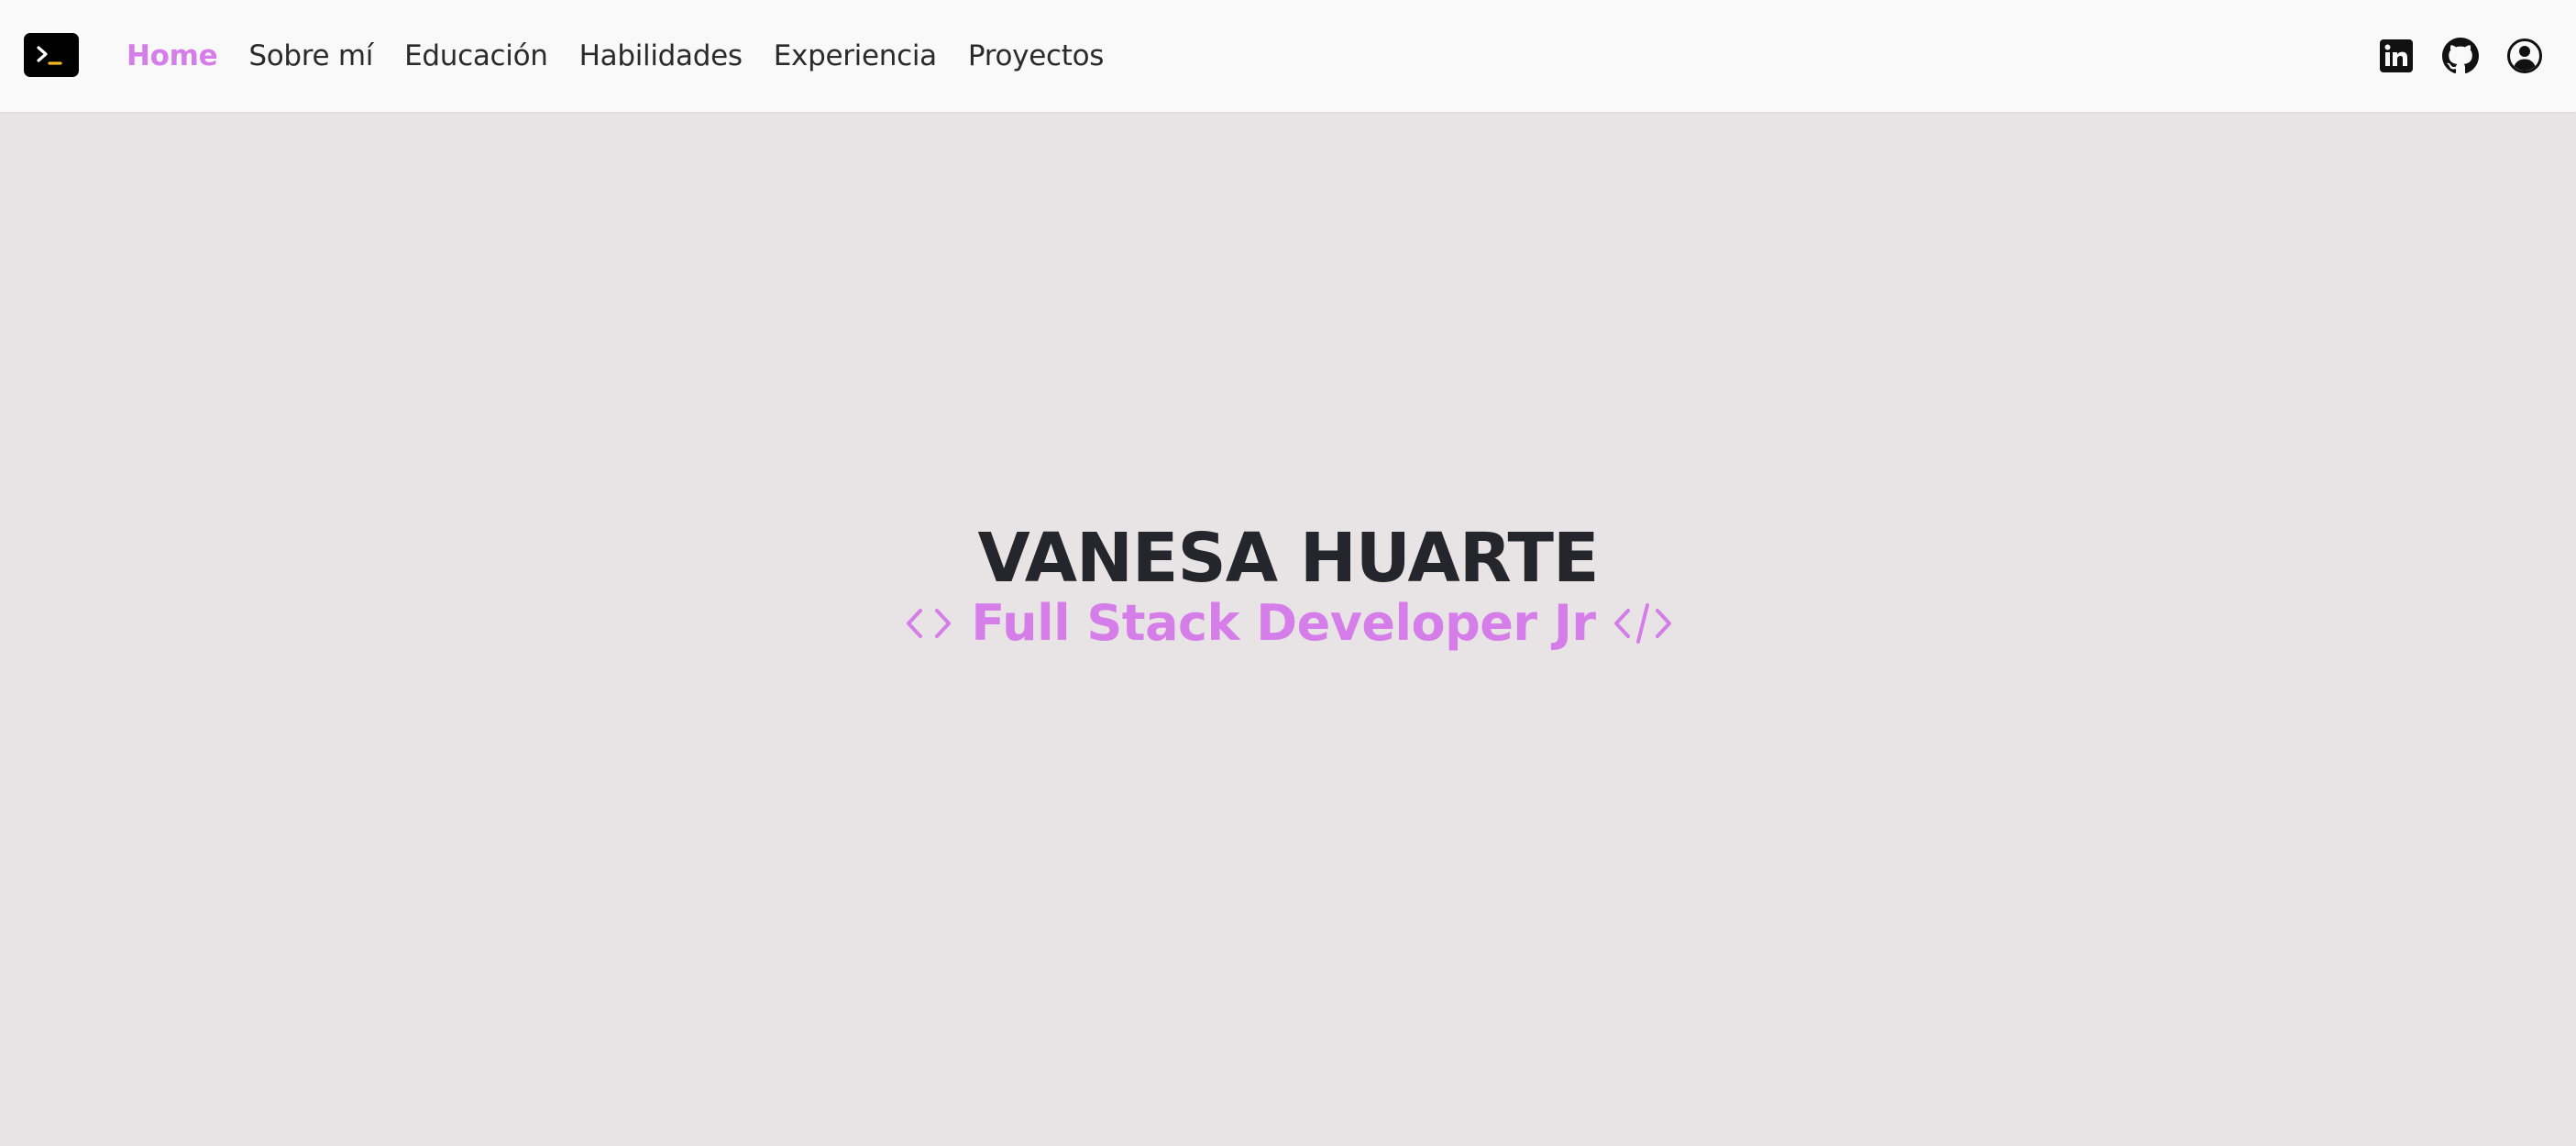 The height and width of the screenshot is (1146, 2576). What do you see at coordinates (476, 55) in the screenshot?
I see `nav-link-educacion: Educación` at bounding box center [476, 55].